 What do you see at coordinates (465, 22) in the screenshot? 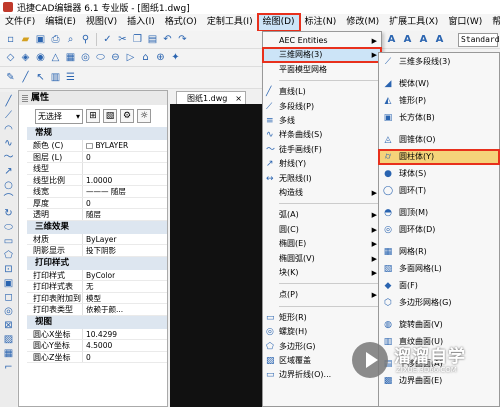
I see `menu-item: 窗口(W)` at bounding box center [465, 22].